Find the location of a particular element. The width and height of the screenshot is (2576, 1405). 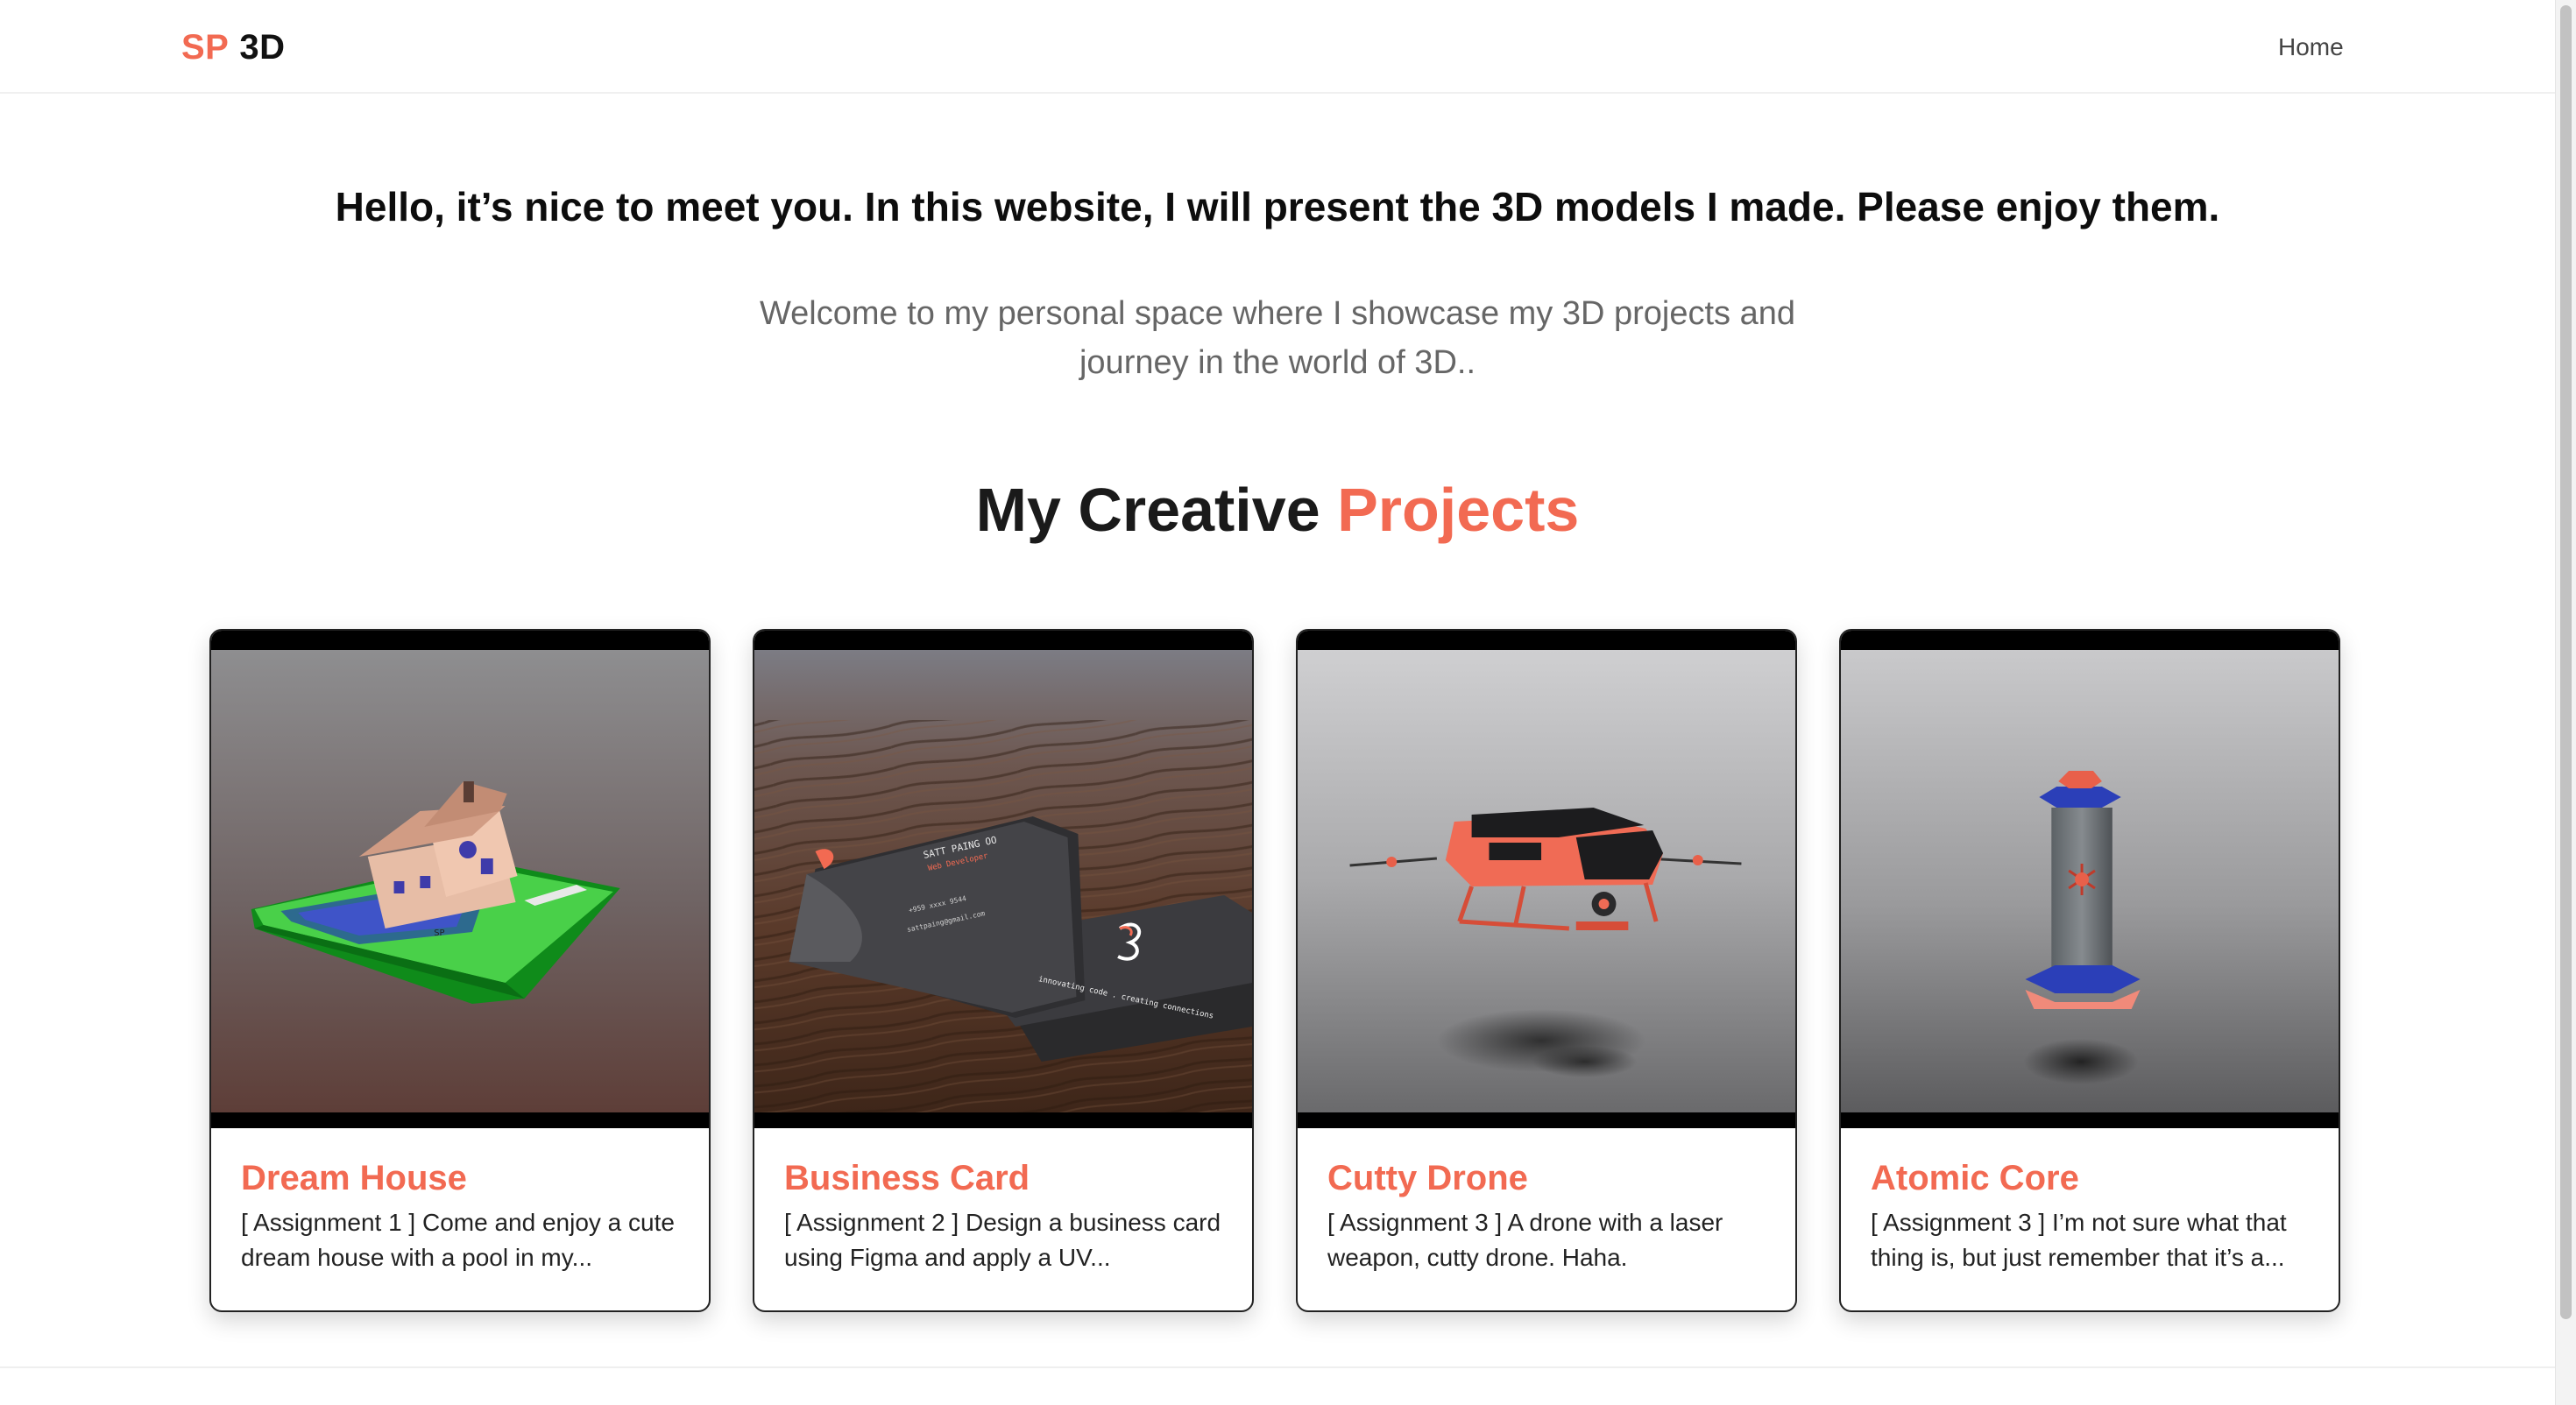

footer-divider is located at coordinates (1277, 1367).